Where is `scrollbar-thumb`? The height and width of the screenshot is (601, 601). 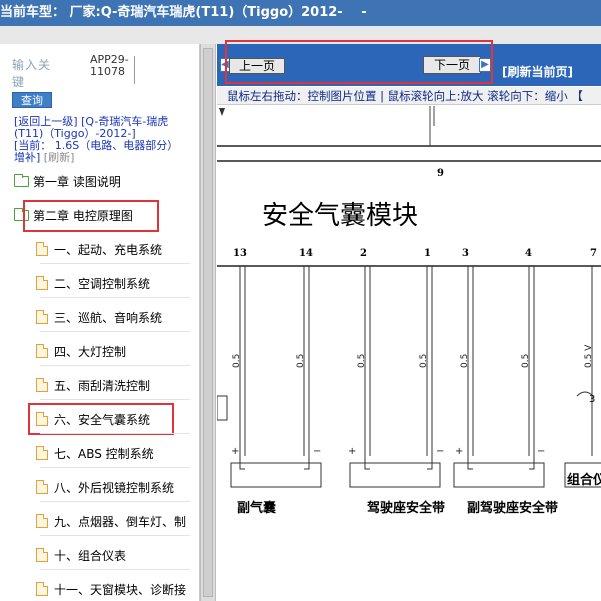
scrollbar-thumb is located at coordinates (208, 322).